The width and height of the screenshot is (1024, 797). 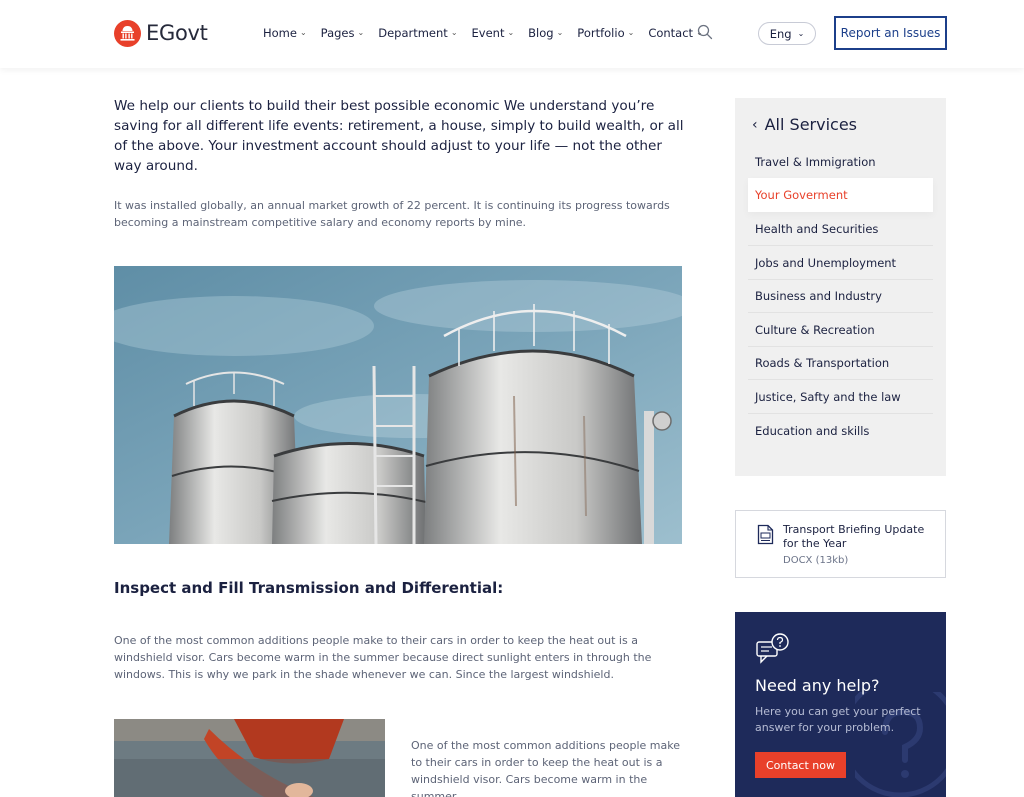 What do you see at coordinates (671, 33) in the screenshot?
I see `nav-label: Contact` at bounding box center [671, 33].